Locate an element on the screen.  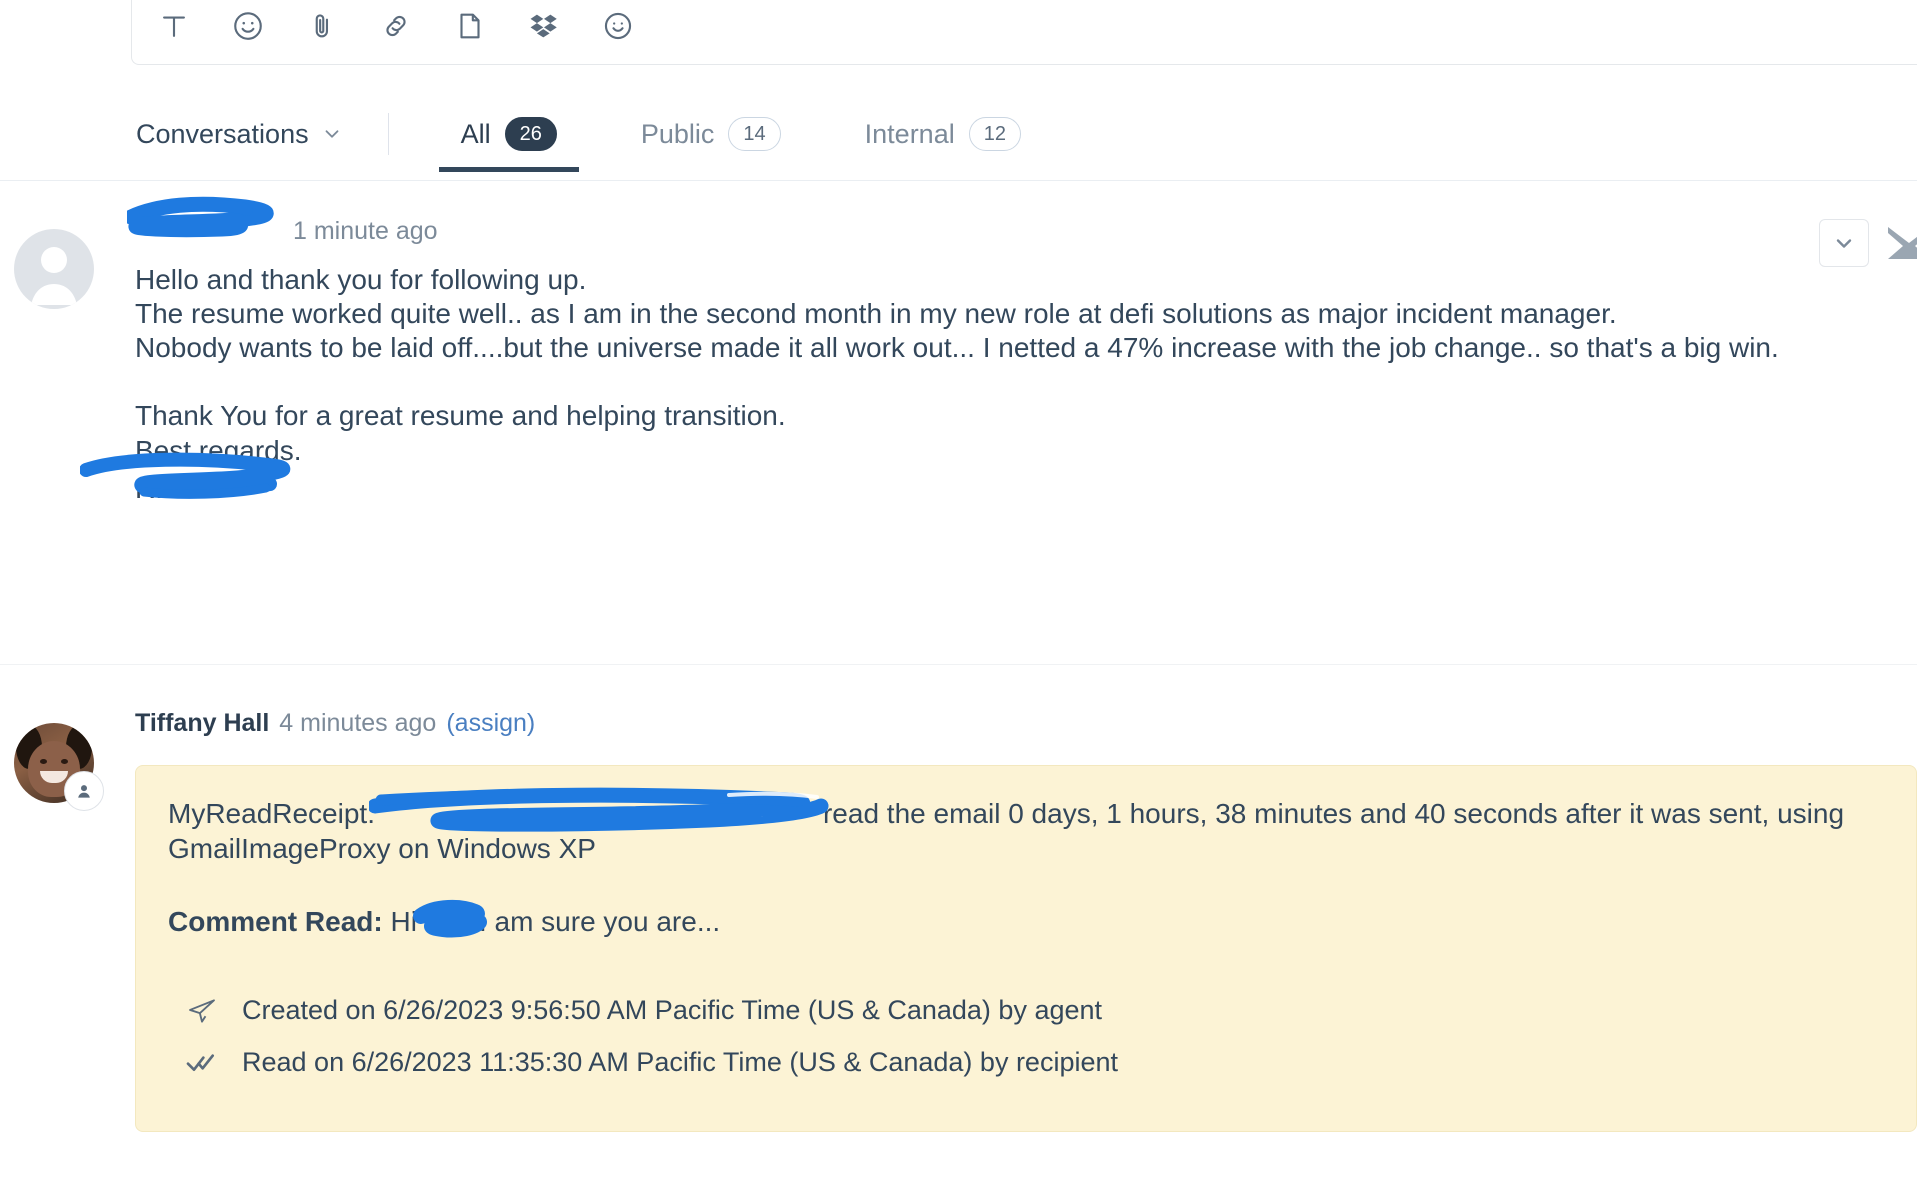
tab-list: All 26 Public 14 Internal 12 is located at coordinates (760, 134).